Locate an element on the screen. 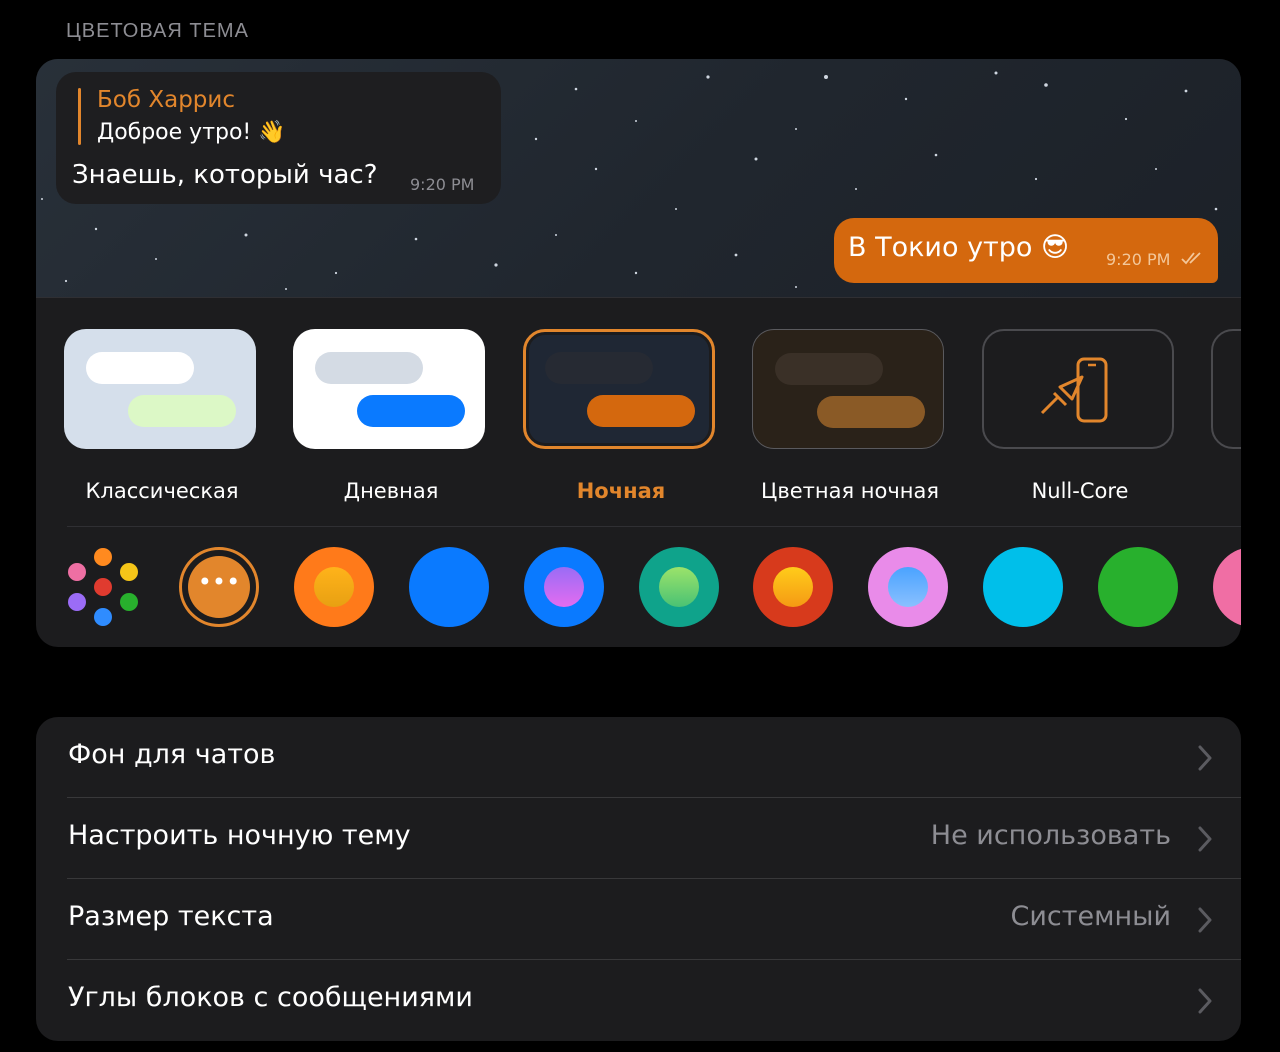 The image size is (1280, 1052). more-dots-icon: ••• is located at coordinates (219, 582).